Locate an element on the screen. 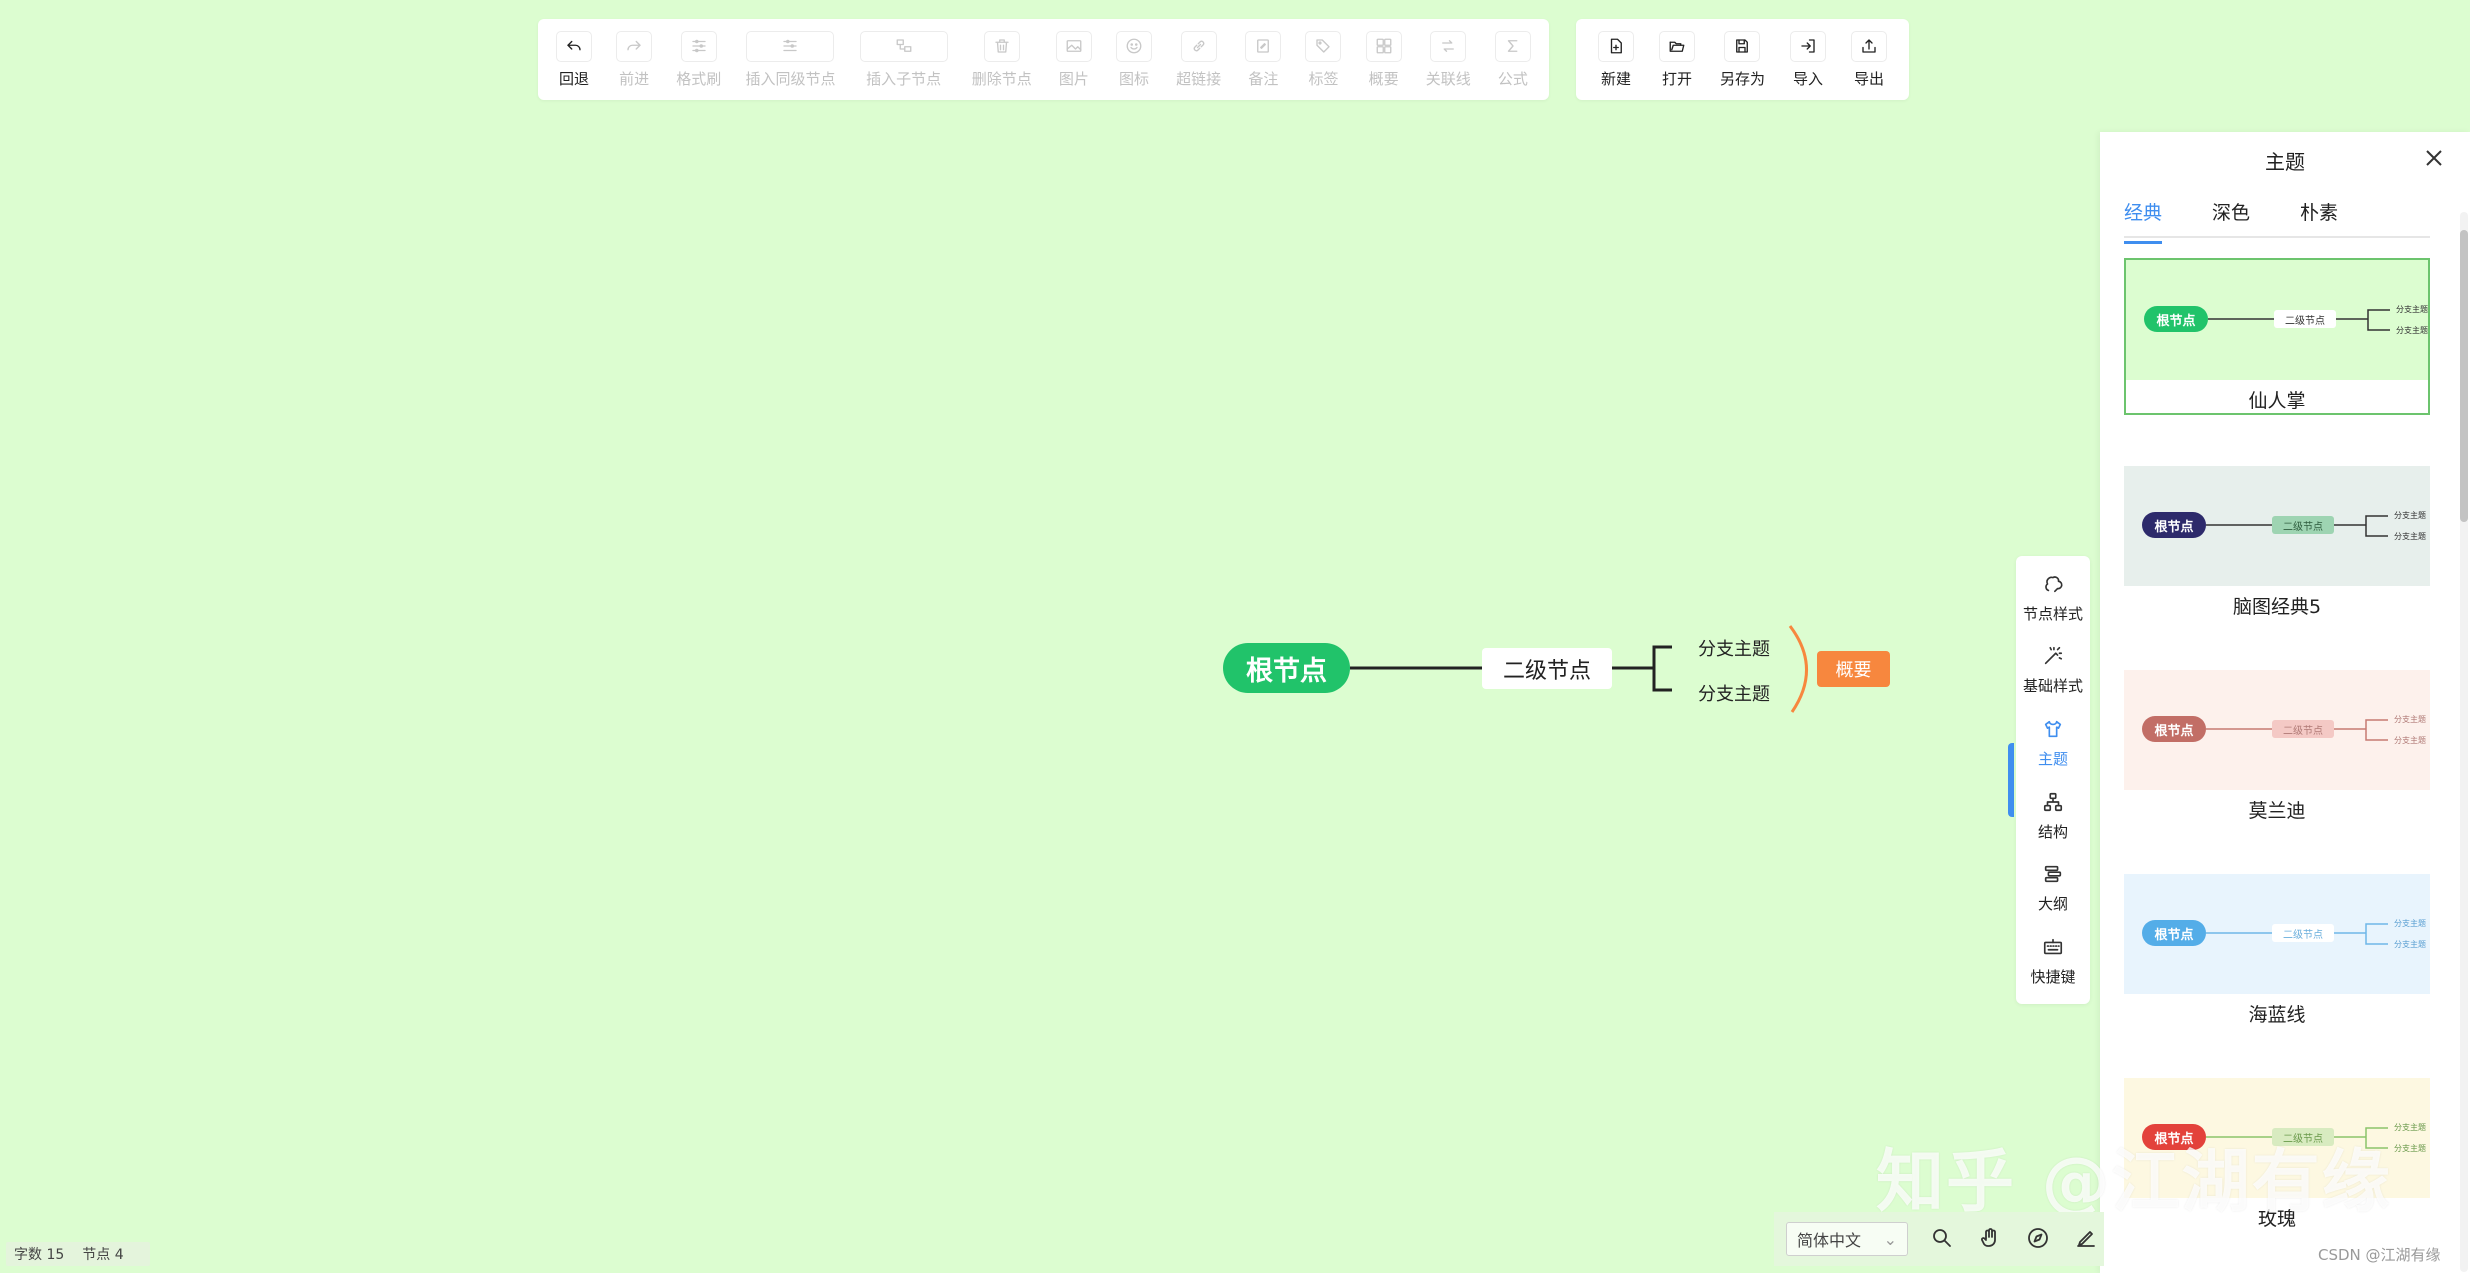  side-item-outline: 大纲 is located at coordinates (2053, 888).